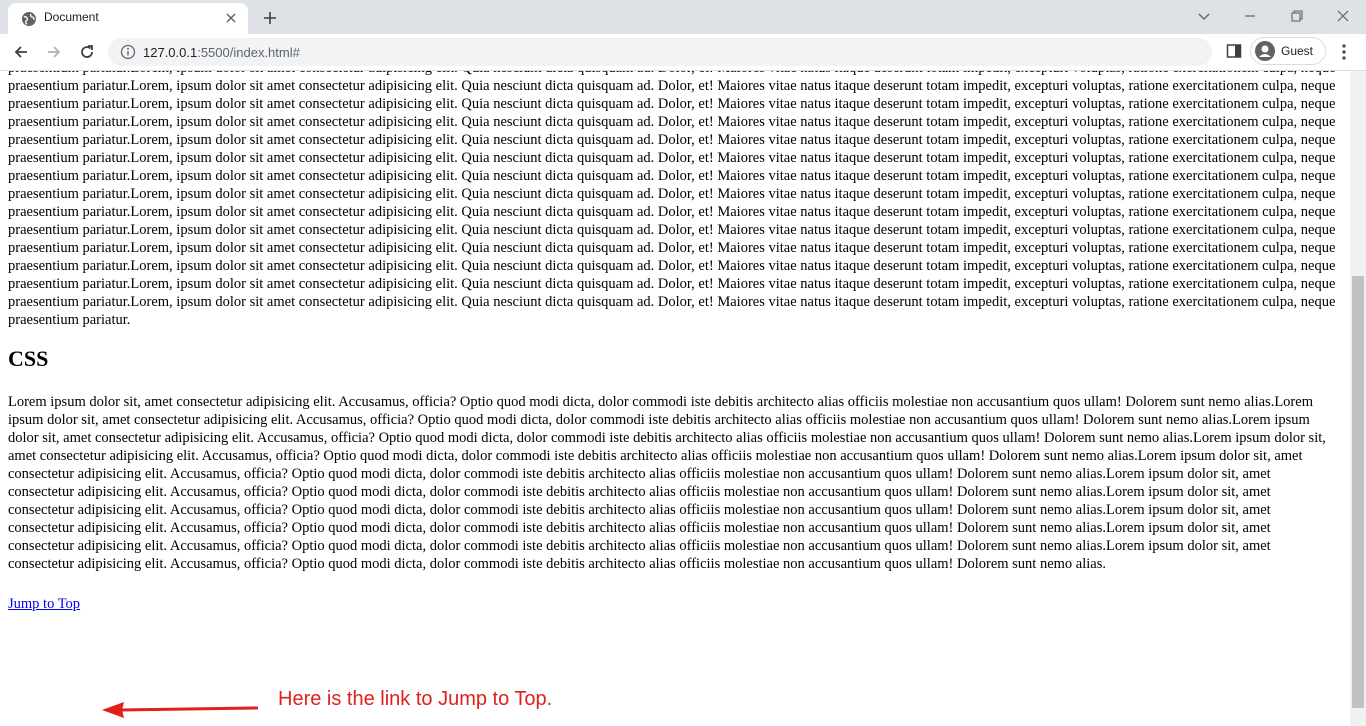 The height and width of the screenshot is (726, 1366). I want to click on avatar-icon, so click(1265, 51).